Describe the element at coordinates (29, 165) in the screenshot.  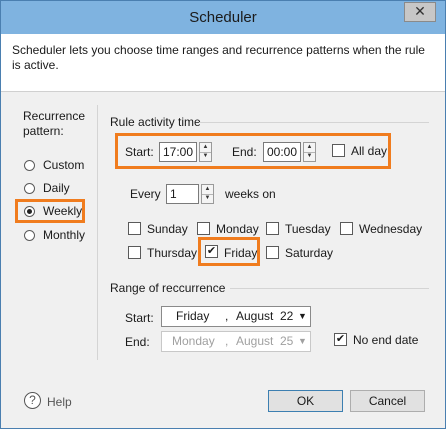
I see `radio-custom` at that location.